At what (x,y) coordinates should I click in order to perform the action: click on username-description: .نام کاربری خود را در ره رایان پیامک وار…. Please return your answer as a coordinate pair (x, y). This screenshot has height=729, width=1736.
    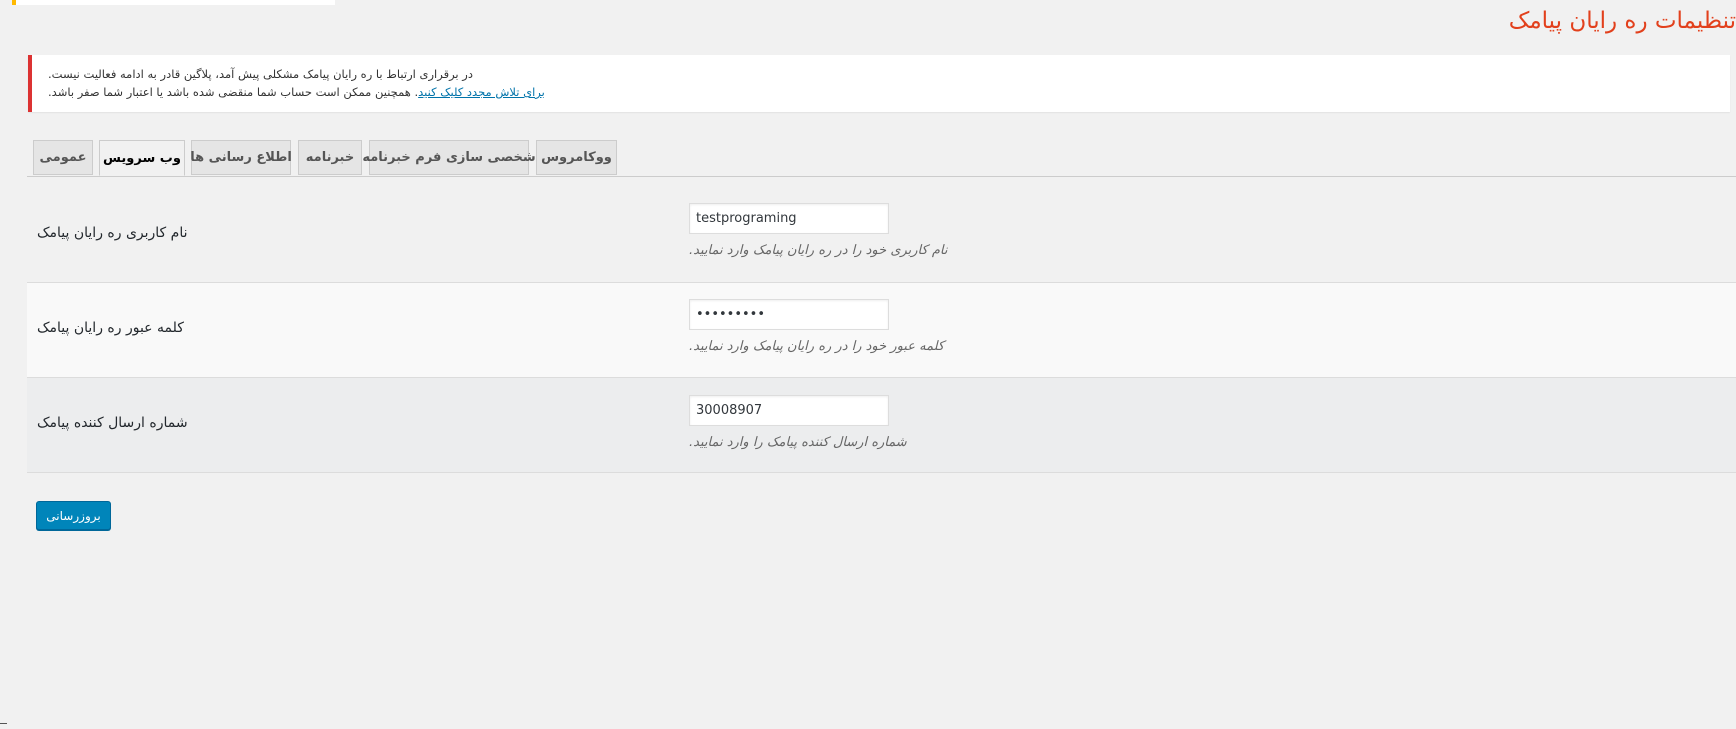
    Looking at the image, I should click on (818, 250).